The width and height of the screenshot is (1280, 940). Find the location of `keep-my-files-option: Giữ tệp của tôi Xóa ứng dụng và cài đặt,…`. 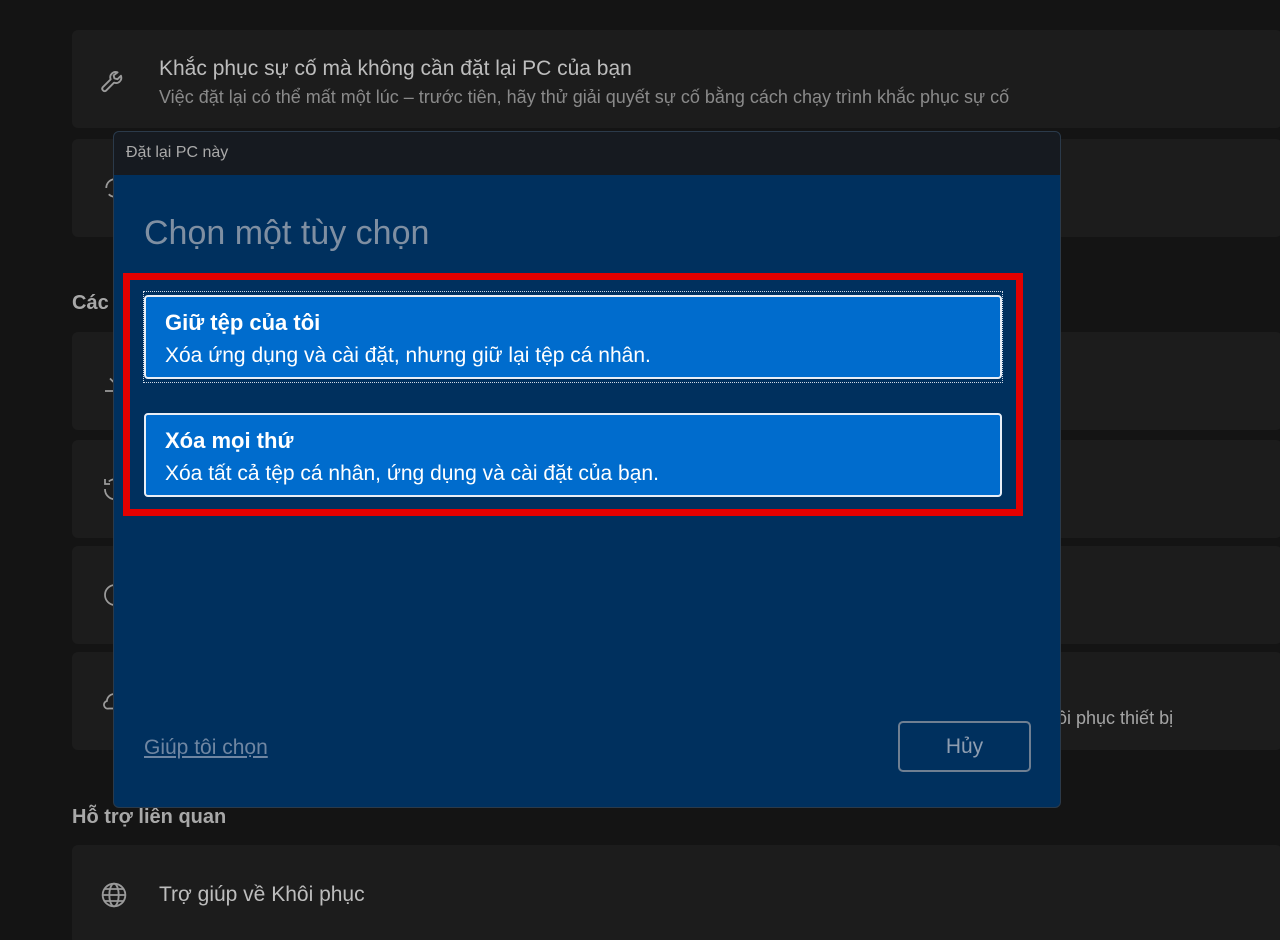

keep-my-files-option: Giữ tệp của tôi Xóa ứng dụng và cài đặt,… is located at coordinates (573, 337).